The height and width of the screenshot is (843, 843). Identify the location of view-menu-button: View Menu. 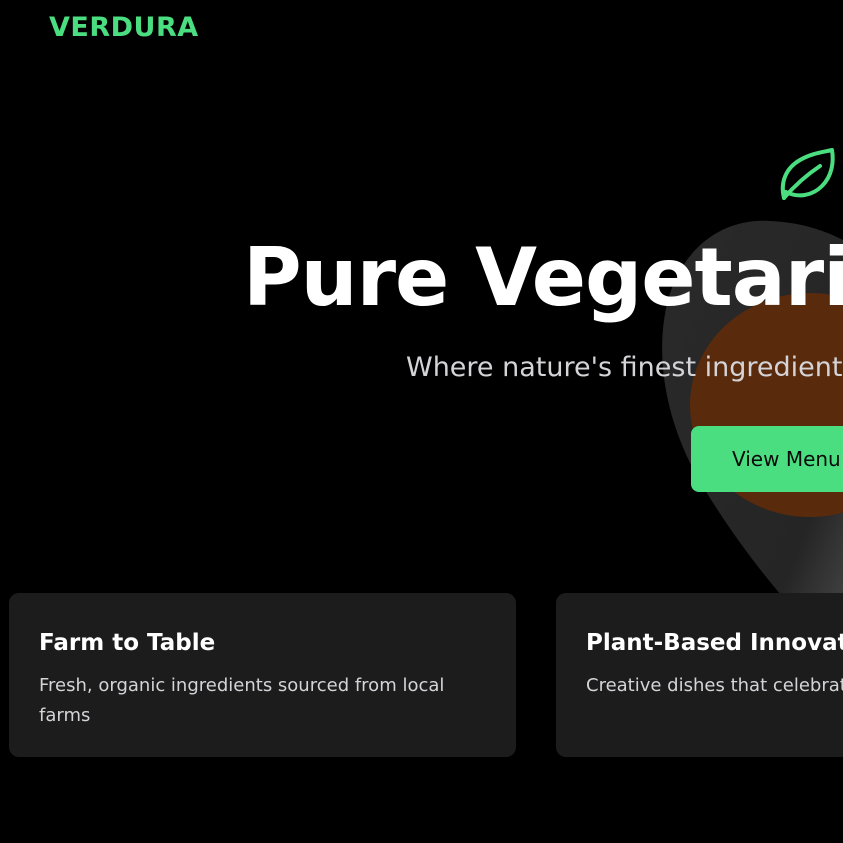
(767, 459).